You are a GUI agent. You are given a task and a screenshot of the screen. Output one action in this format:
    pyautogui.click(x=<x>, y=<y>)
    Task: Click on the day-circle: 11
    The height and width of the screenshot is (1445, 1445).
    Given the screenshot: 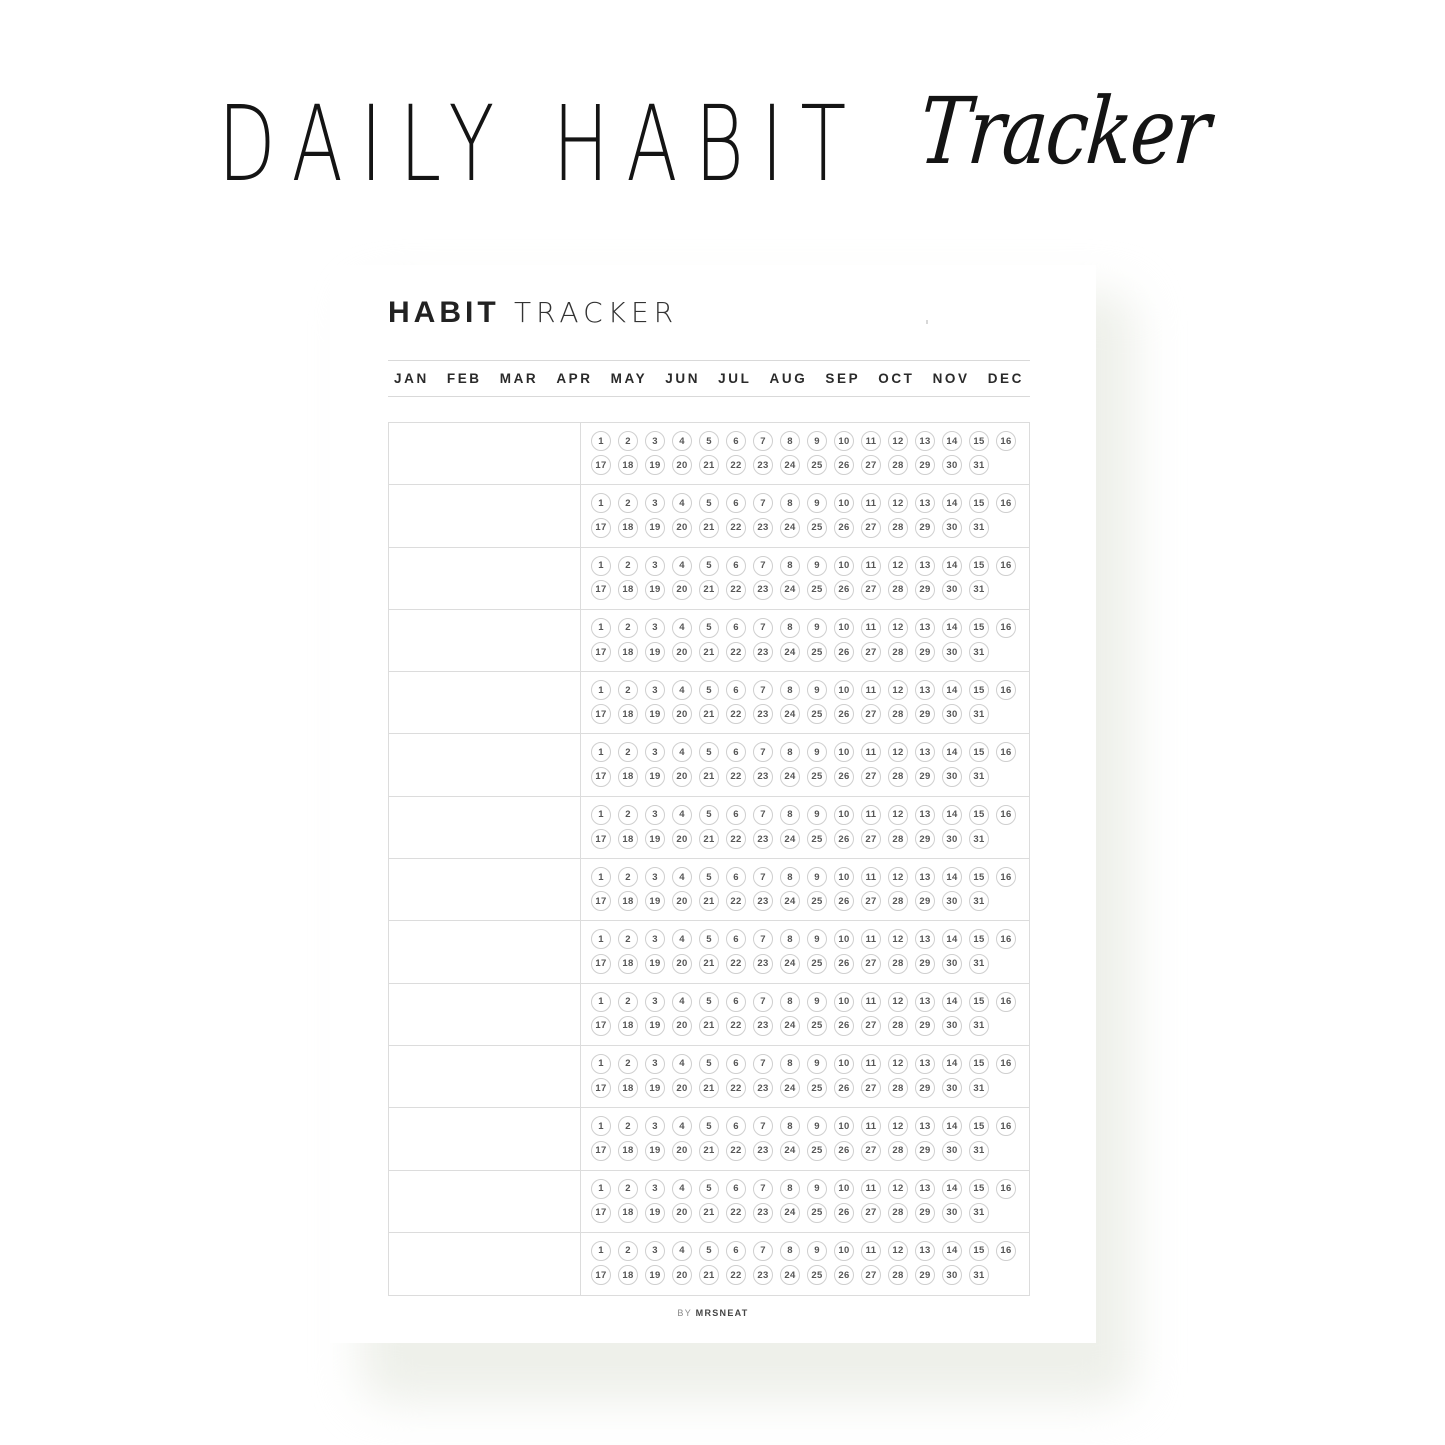 What is the action you would take?
    pyautogui.click(x=871, y=814)
    